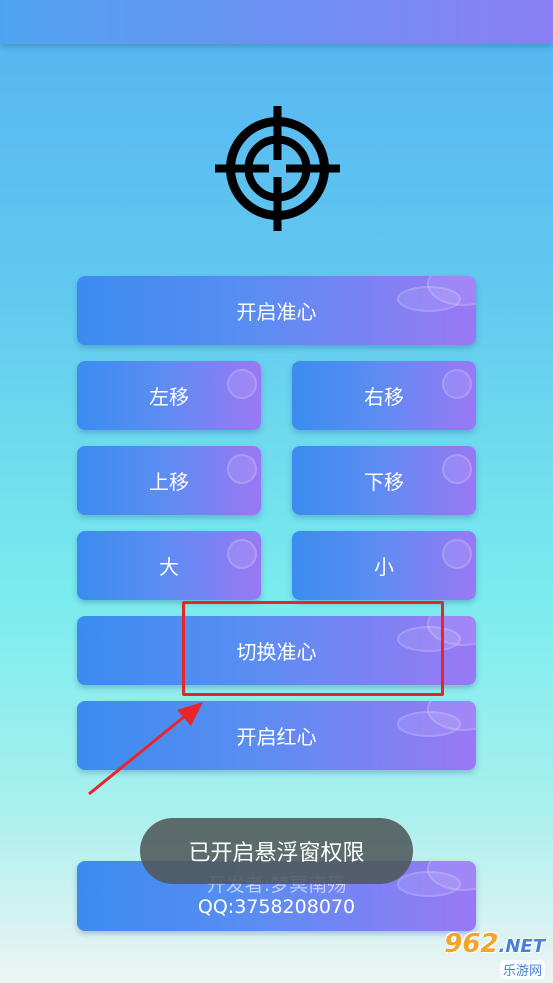 The image size is (553, 983). I want to click on watermark-logo: 962.NET, so click(494, 944).